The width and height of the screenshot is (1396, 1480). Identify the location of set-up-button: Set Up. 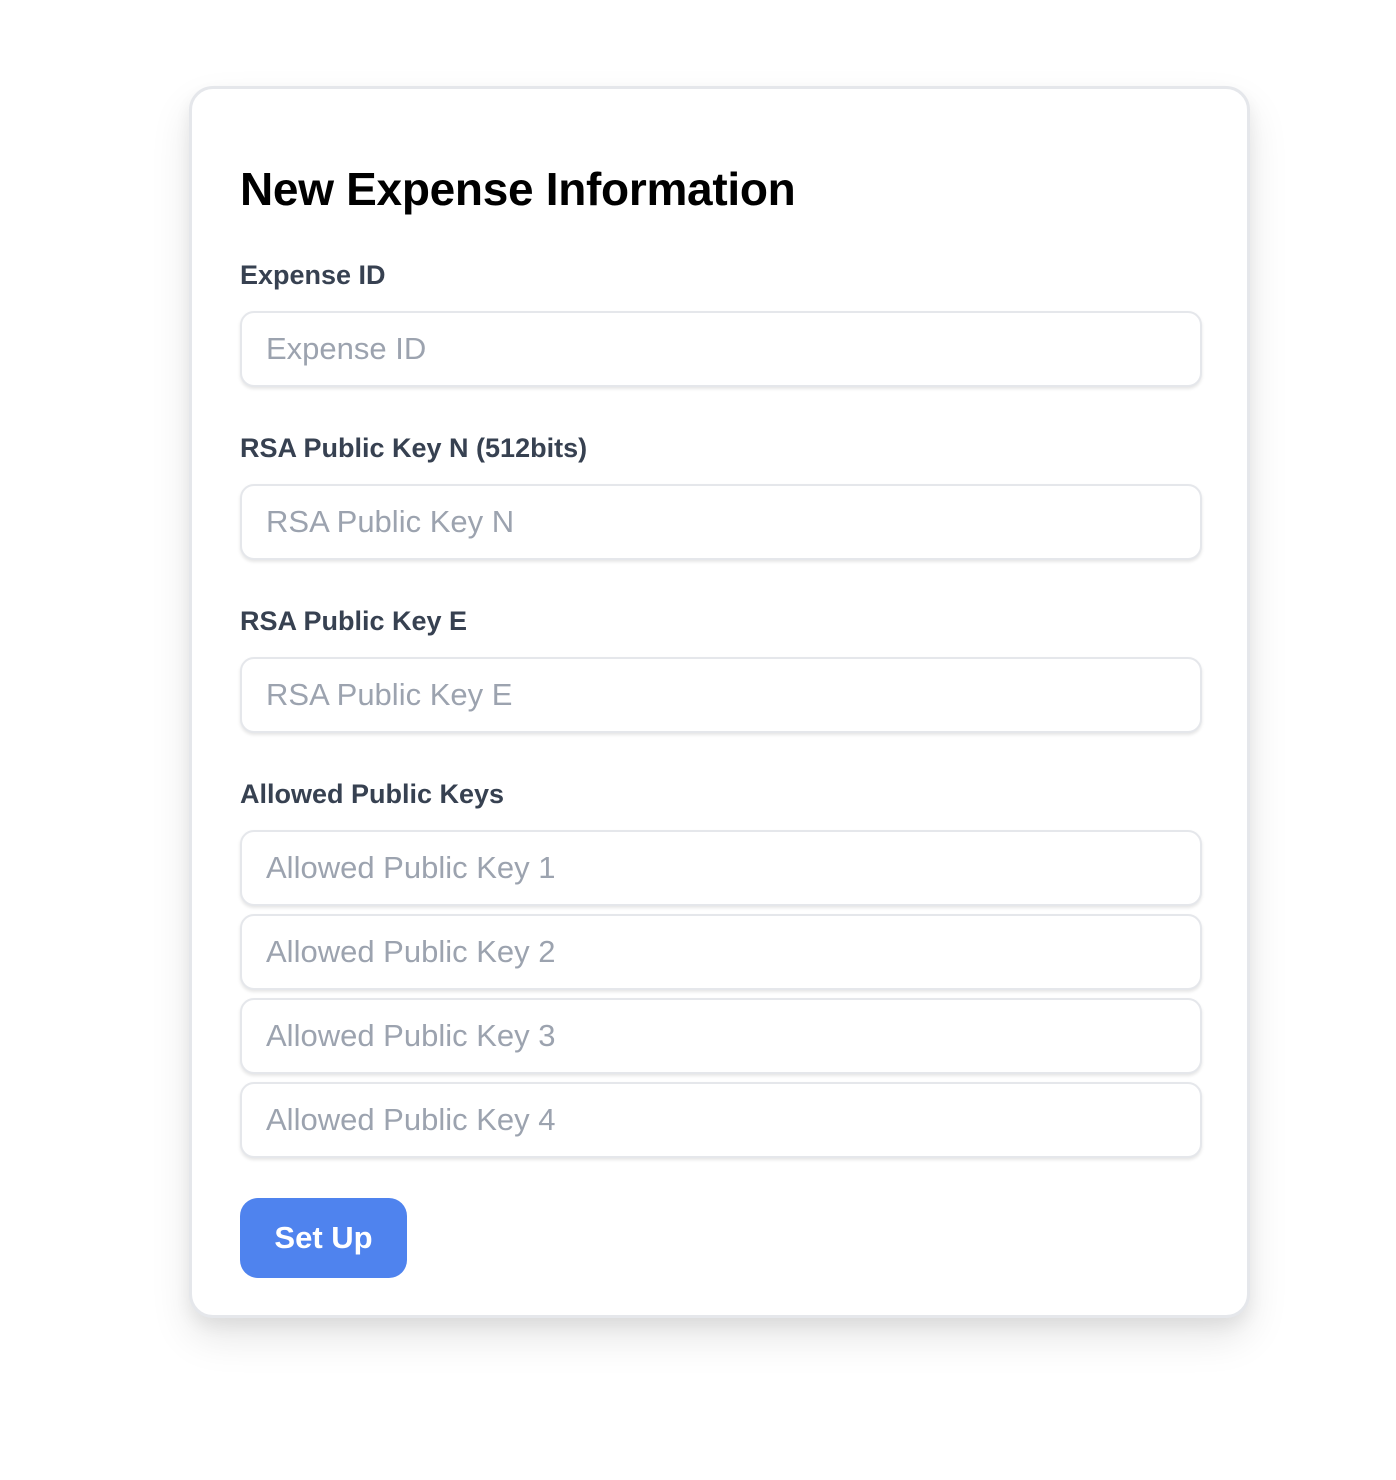
(323, 1238).